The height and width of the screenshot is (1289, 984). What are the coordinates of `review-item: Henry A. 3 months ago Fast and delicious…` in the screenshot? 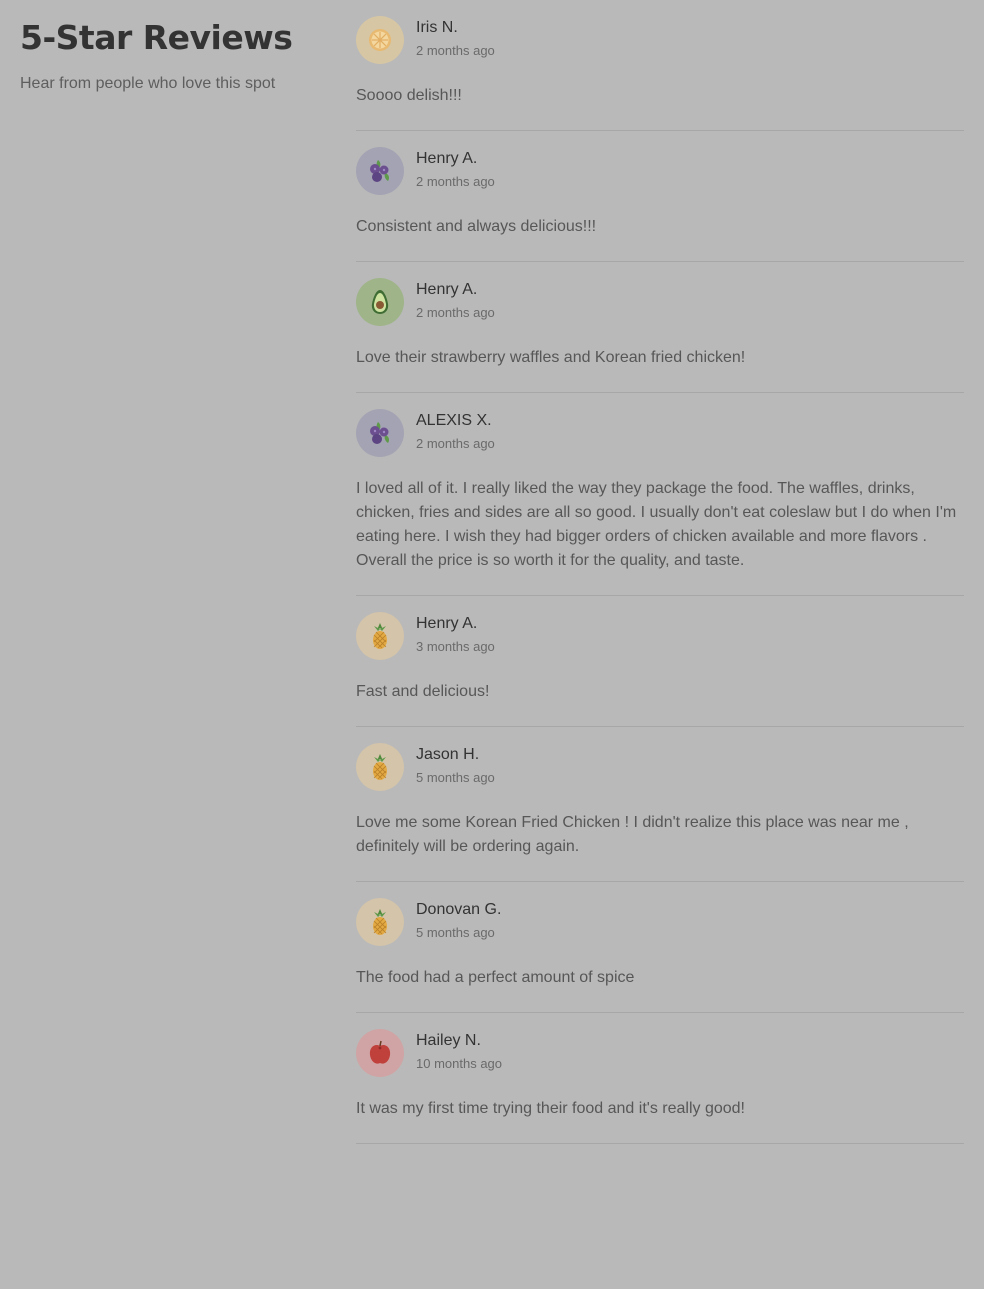 It's located at (660, 661).